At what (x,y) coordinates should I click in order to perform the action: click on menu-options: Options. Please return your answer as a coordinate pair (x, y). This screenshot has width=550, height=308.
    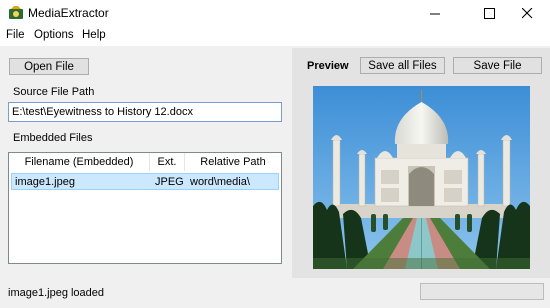
    Looking at the image, I should click on (54, 35).